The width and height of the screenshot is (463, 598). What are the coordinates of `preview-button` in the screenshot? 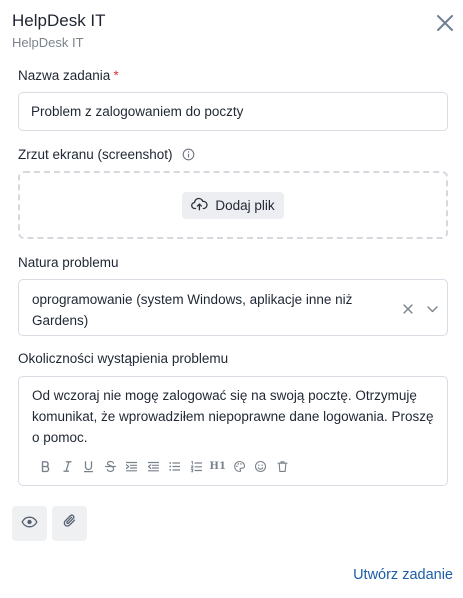 It's located at (29, 523).